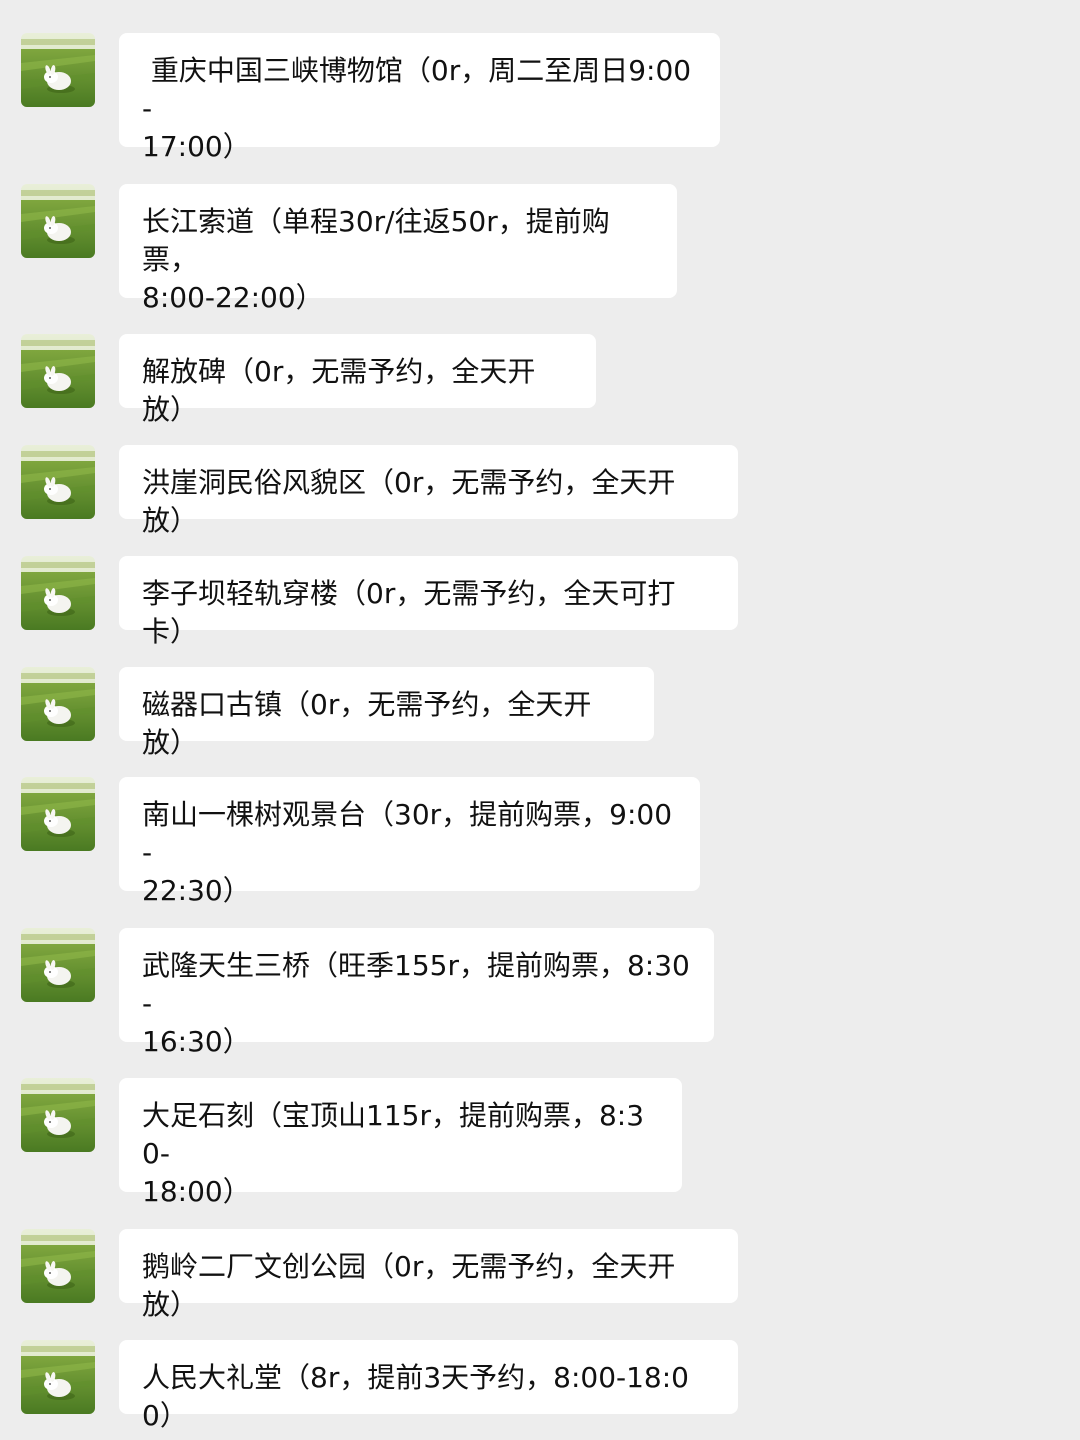 Image resolution: width=1080 pixels, height=1440 pixels. Describe the element at coordinates (386, 713) in the screenshot. I see `message-bubble: 磁器口古镇（0r，无需予约，全天开放）` at that location.